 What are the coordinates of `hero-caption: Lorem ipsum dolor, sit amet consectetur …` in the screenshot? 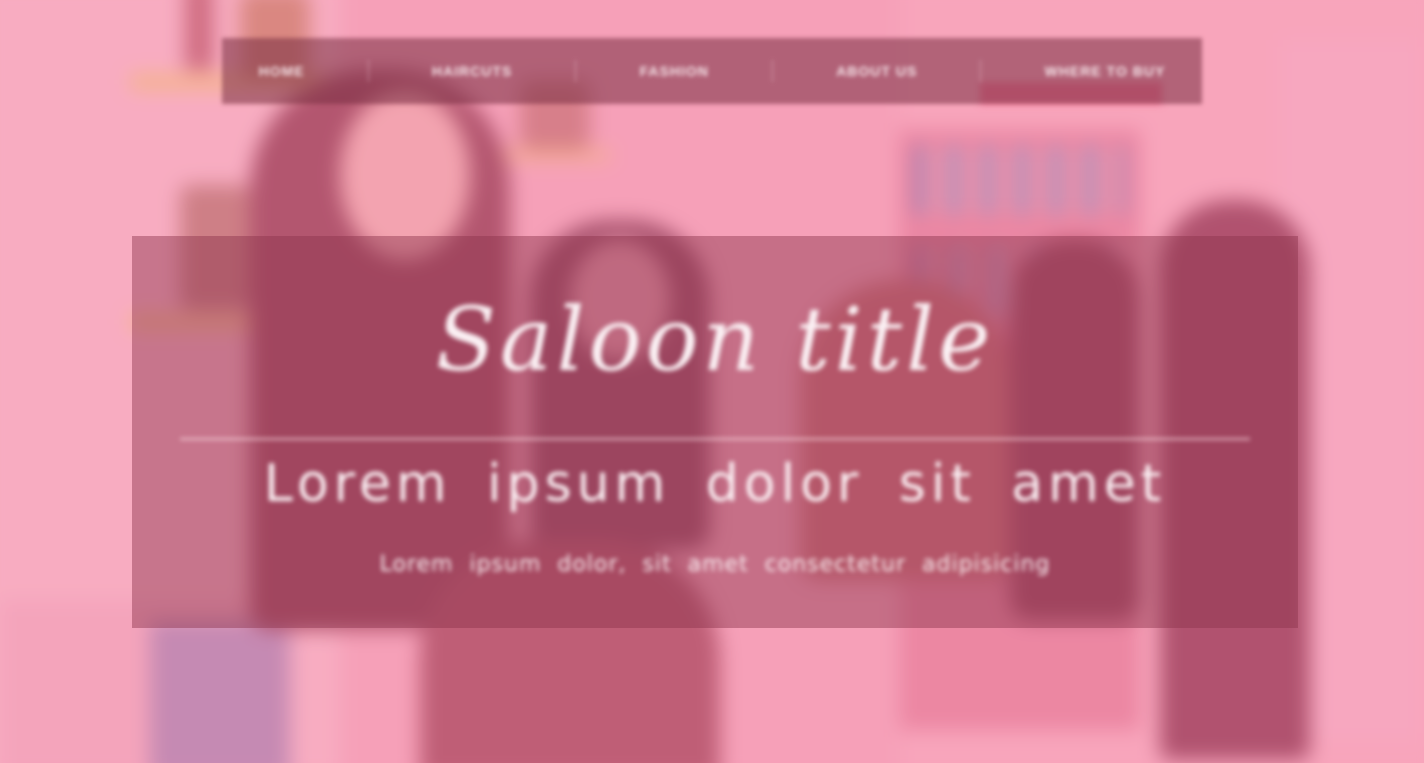 It's located at (715, 564).